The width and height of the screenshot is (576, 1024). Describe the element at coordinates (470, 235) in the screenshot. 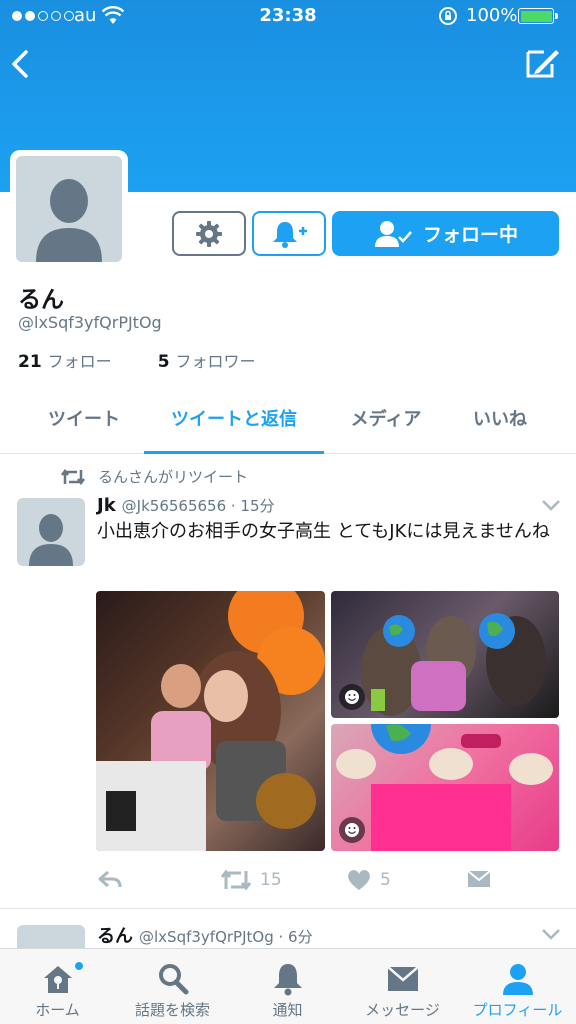

I see `following-button-label: フォロー中` at that location.